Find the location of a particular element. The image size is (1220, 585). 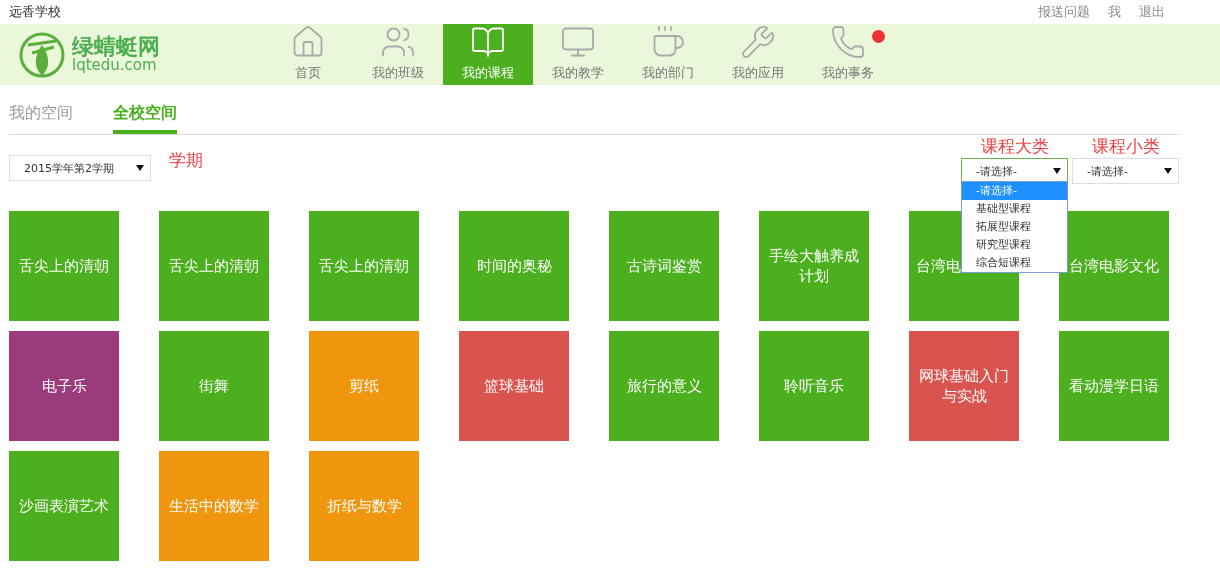

school-name: 远香学校 is located at coordinates (35, 12).